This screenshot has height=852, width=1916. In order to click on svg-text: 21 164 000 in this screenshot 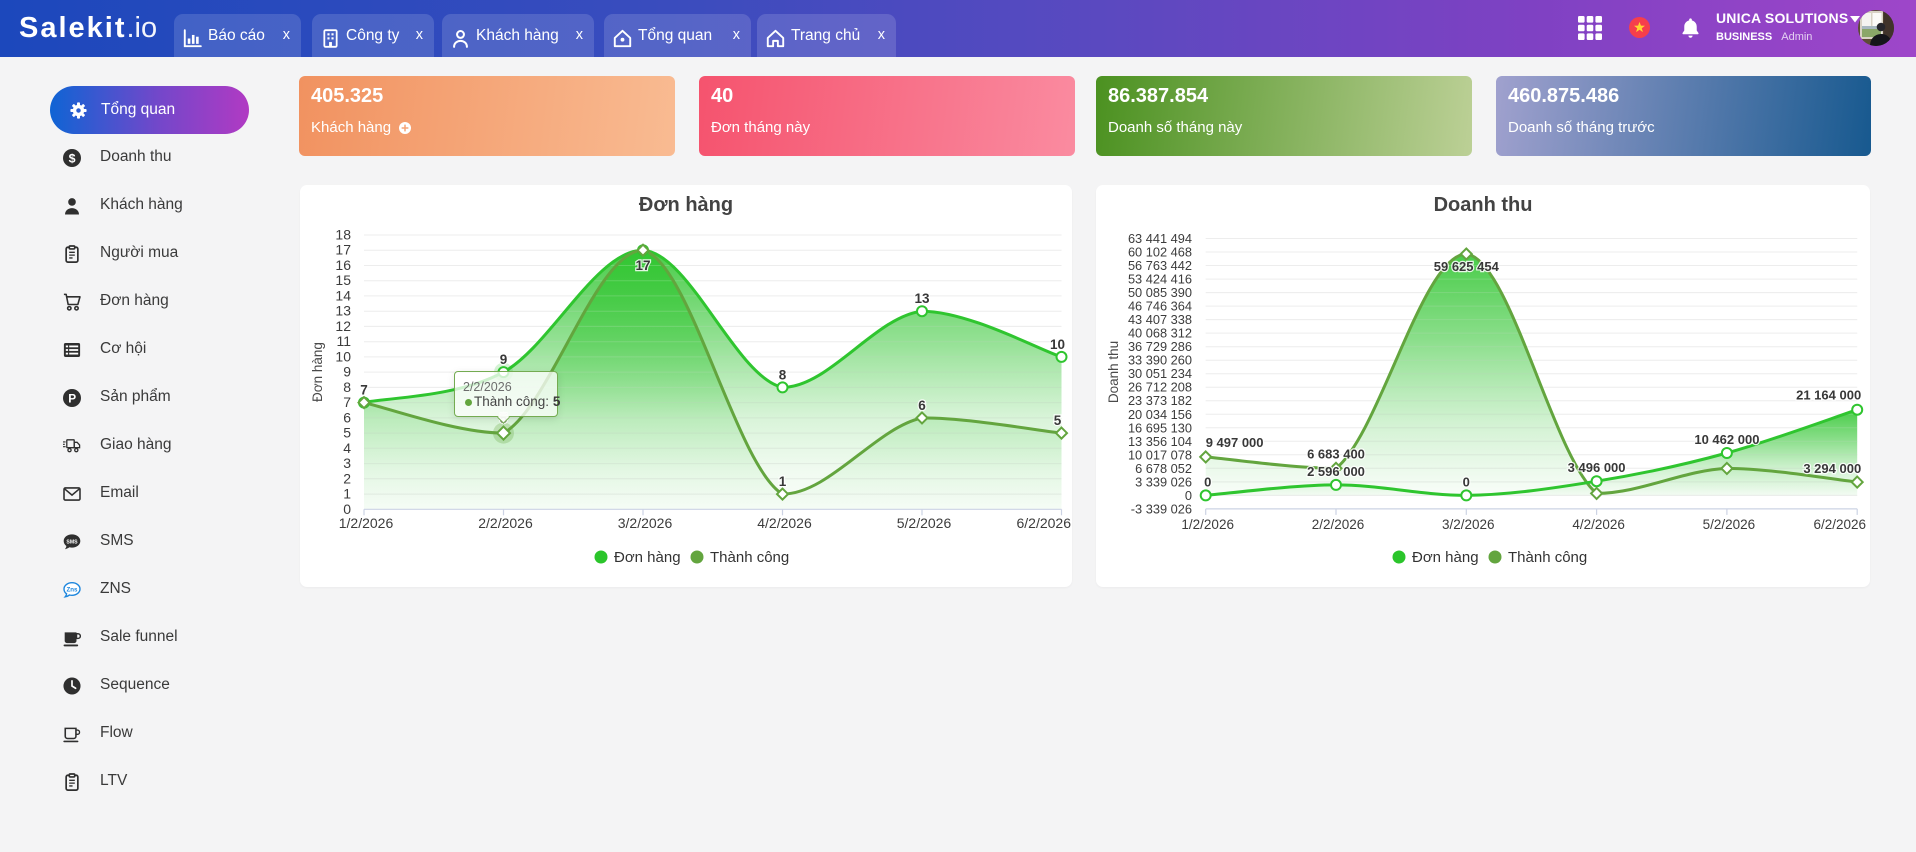, I will do `click(1828, 395)`.